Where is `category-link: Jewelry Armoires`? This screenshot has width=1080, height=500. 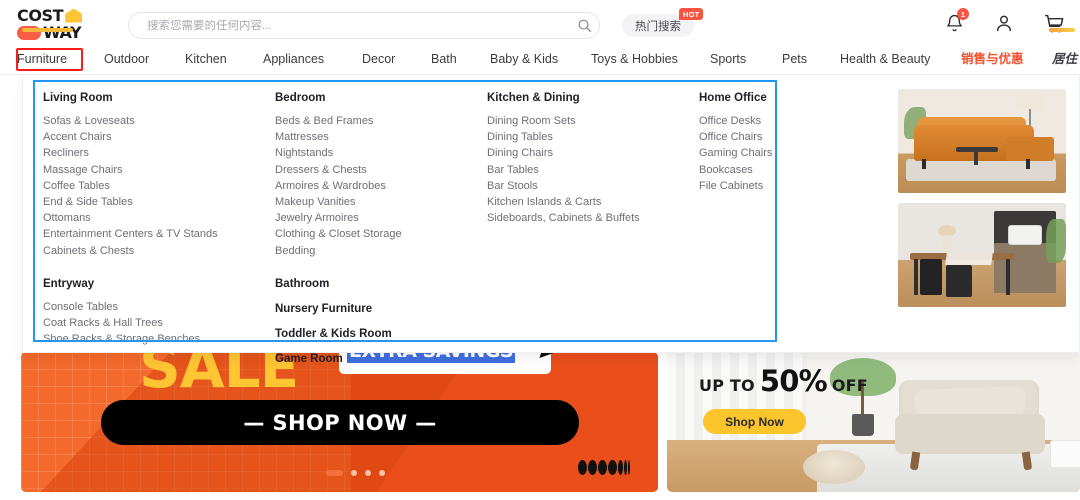
category-link: Jewelry Armoires is located at coordinates (381, 218).